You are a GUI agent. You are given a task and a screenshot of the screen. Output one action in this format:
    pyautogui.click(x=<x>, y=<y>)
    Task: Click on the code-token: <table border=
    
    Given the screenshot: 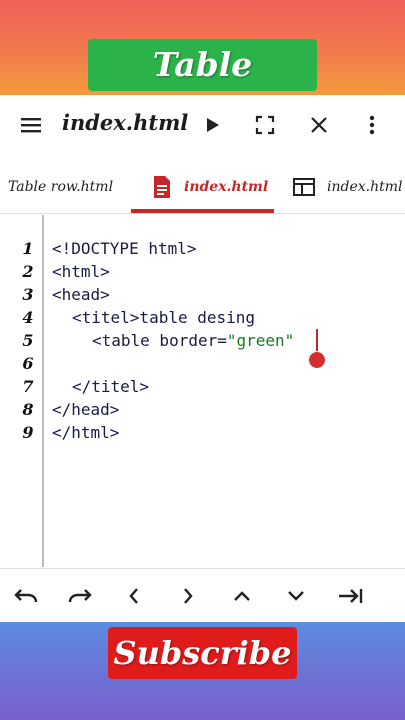 What is the action you would take?
    pyautogui.click(x=159, y=340)
    